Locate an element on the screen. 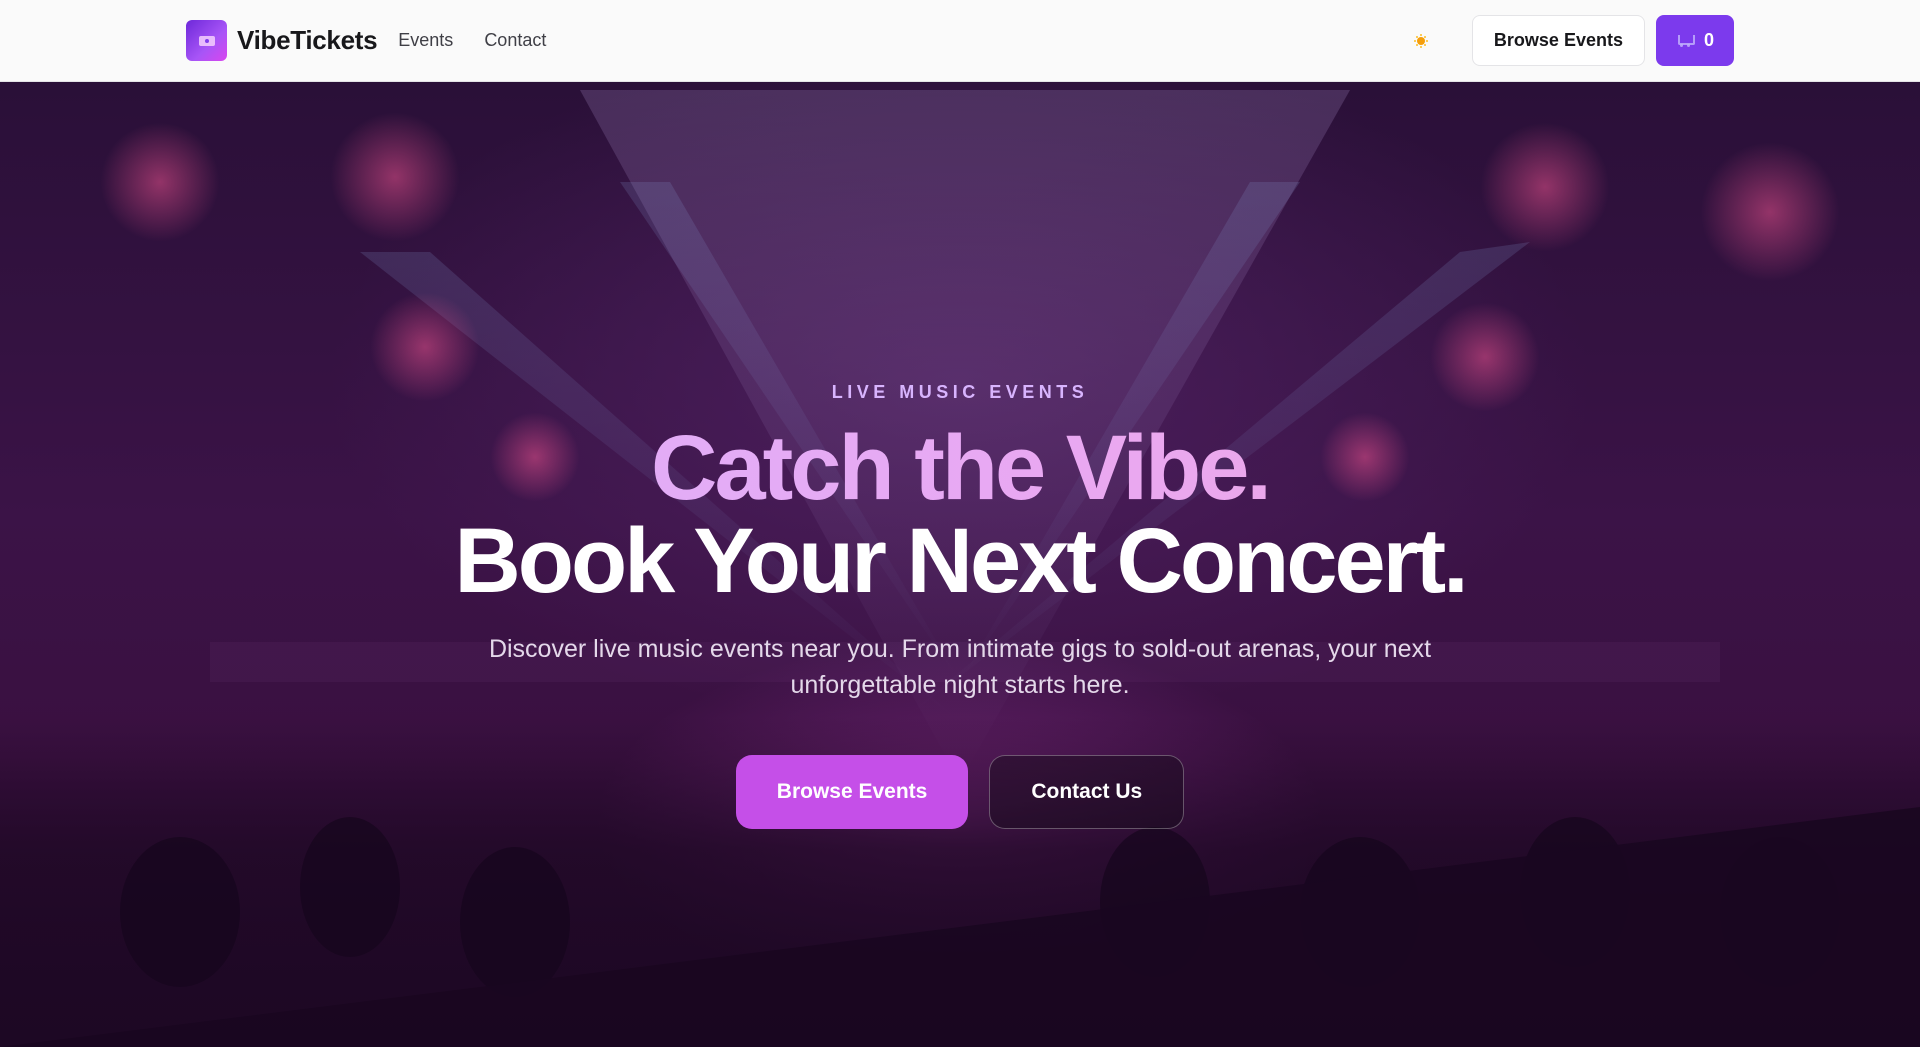 This screenshot has width=1920, height=1047. cart-icon is located at coordinates (1685, 40).